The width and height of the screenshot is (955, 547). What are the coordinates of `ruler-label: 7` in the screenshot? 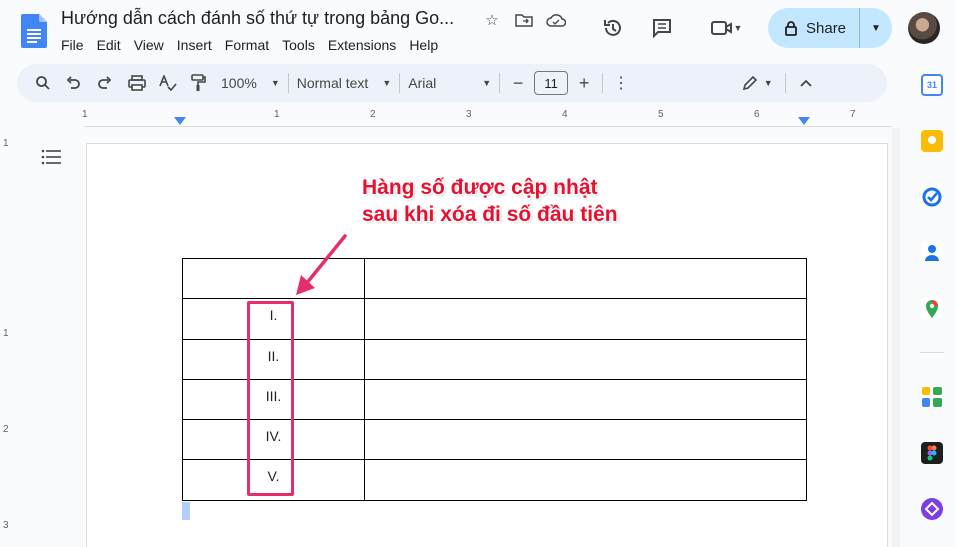 It's located at (853, 114).